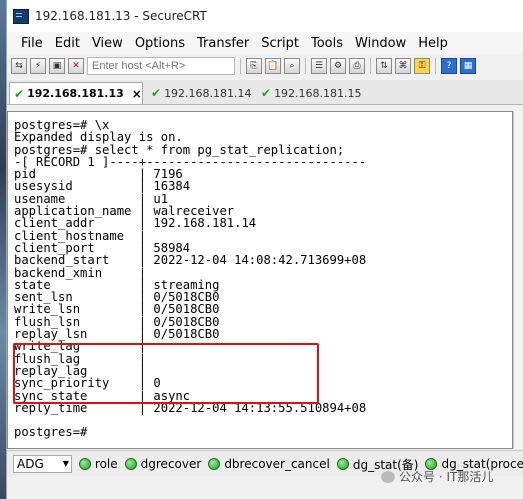  What do you see at coordinates (327, 43) in the screenshot?
I see `menu-tools: Tools` at bounding box center [327, 43].